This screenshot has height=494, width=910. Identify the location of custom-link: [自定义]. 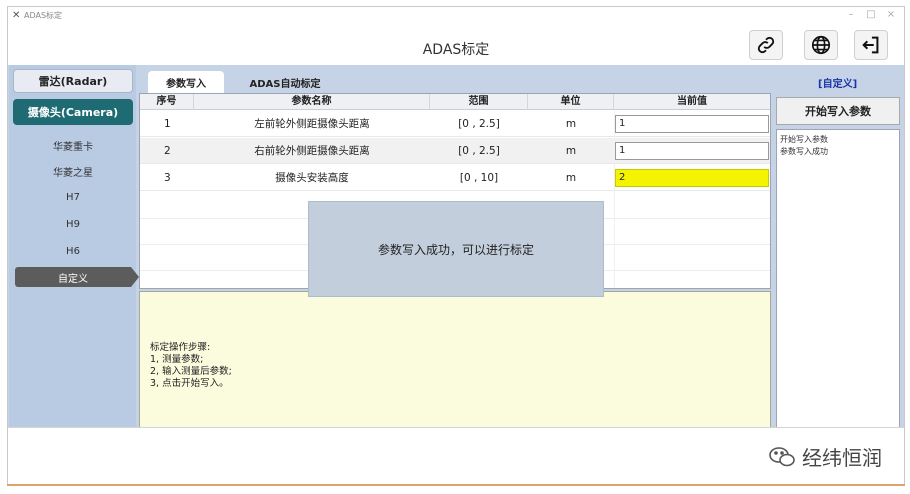
(837, 82).